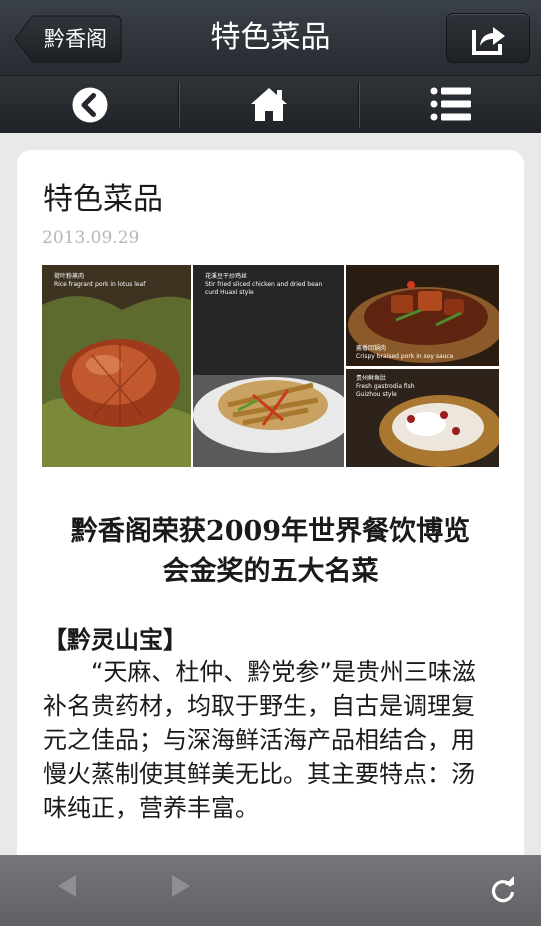 Image resolution: width=541 pixels, height=926 pixels. I want to click on nav-menu-button, so click(450, 104).